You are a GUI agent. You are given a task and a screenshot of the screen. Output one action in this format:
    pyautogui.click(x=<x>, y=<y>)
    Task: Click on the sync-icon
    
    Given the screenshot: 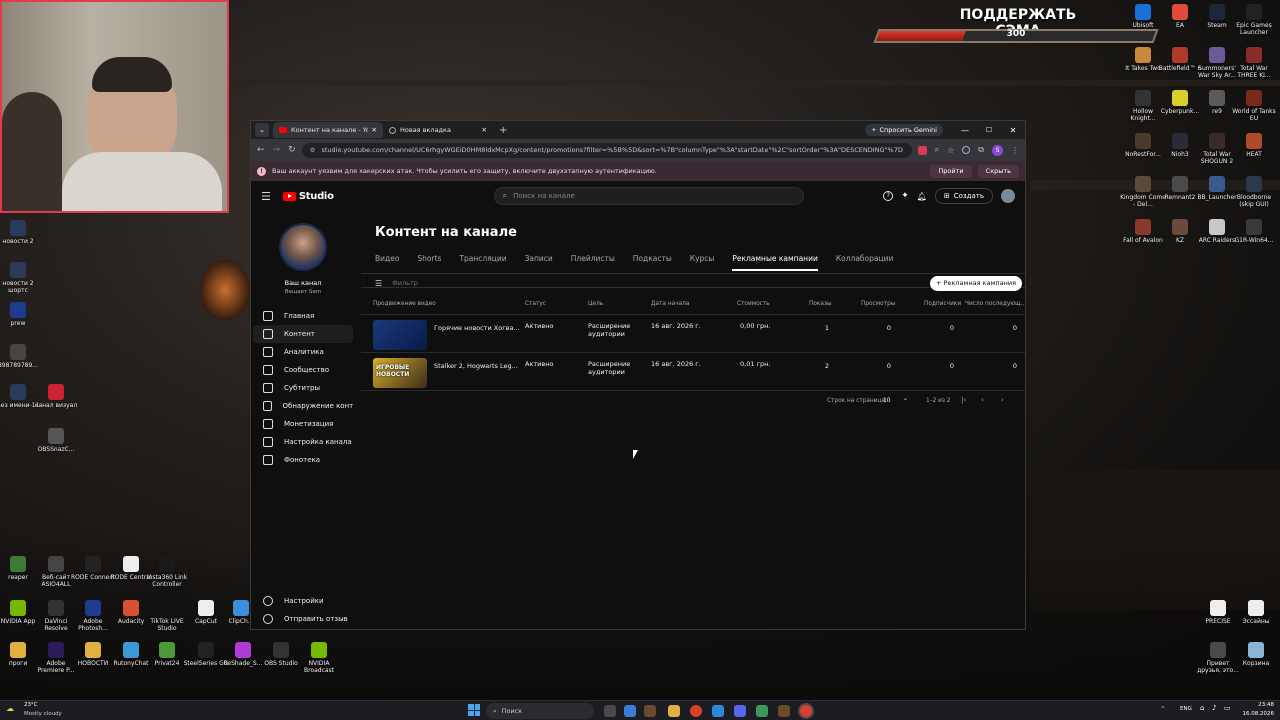 What is the action you would take?
    pyautogui.click(x=966, y=150)
    